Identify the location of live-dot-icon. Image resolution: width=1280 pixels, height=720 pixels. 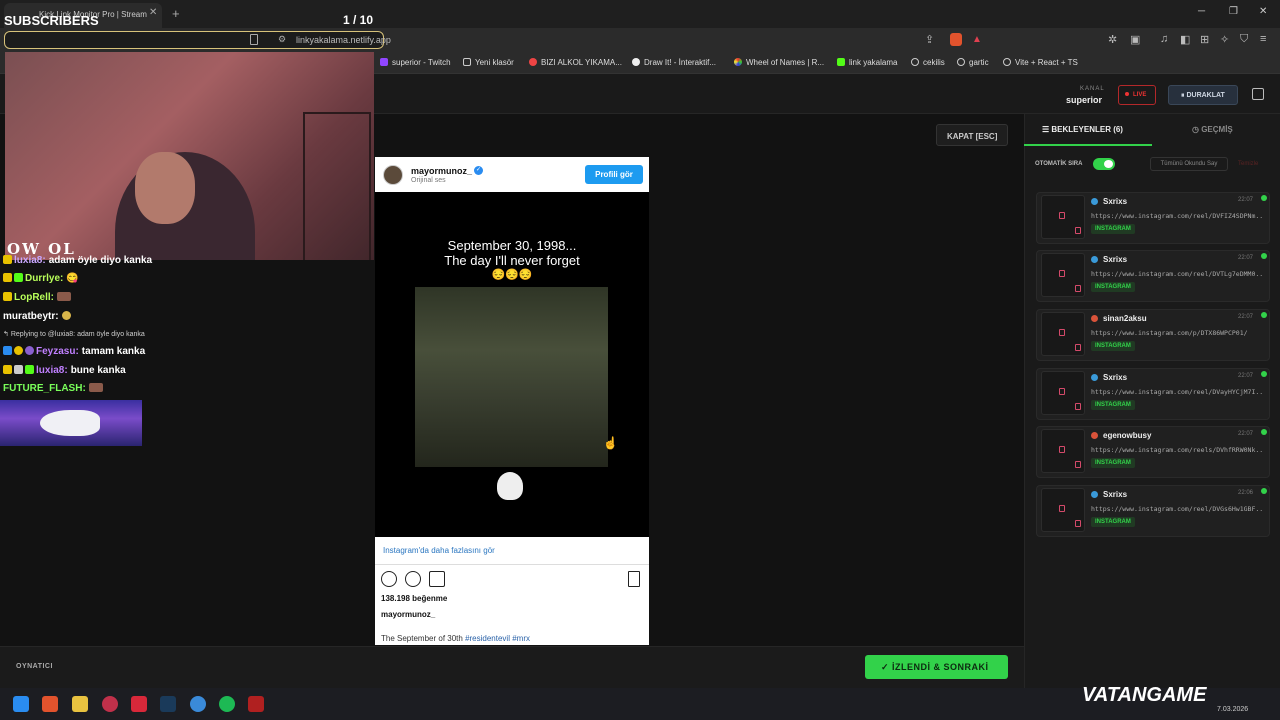
(1127, 94).